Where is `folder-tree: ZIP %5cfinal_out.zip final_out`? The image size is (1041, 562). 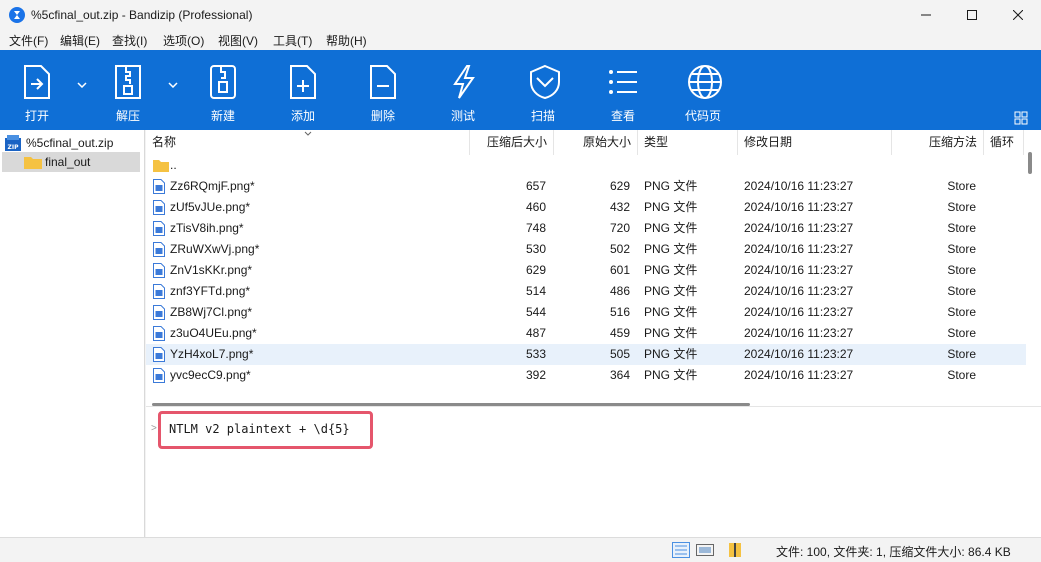
folder-tree: ZIP %5cfinal_out.zip final_out is located at coordinates (72, 333).